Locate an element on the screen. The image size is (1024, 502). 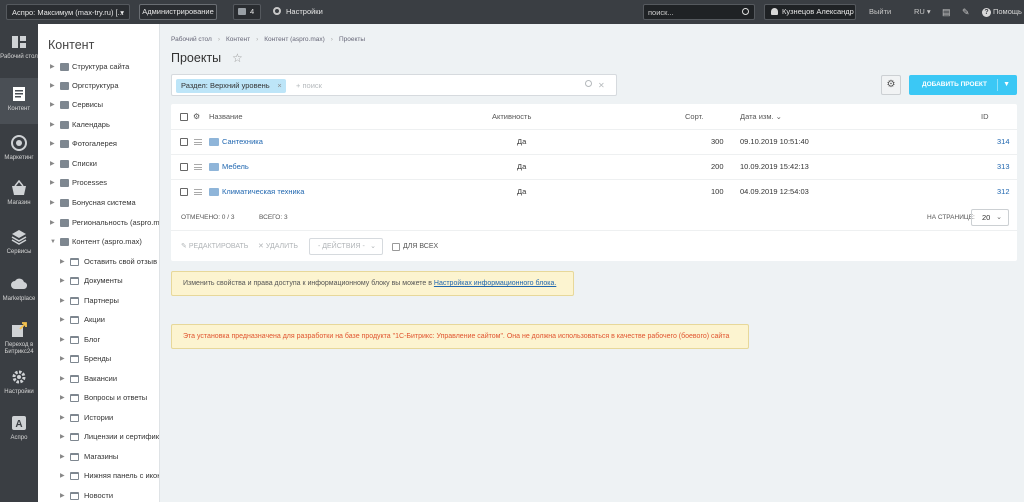
menu-subitem: ▶ Партнеры is located at coordinates (98, 301).